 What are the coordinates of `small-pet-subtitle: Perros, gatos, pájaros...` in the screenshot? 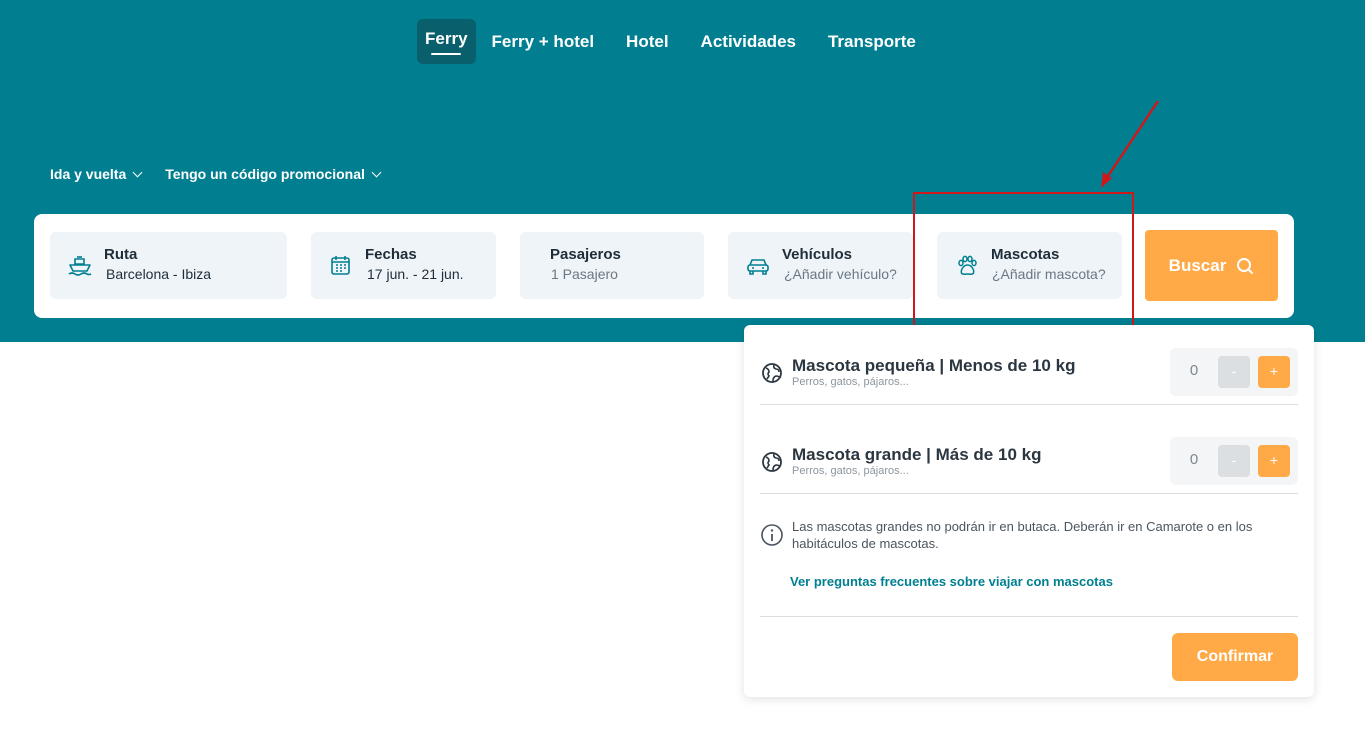 It's located at (850, 382).